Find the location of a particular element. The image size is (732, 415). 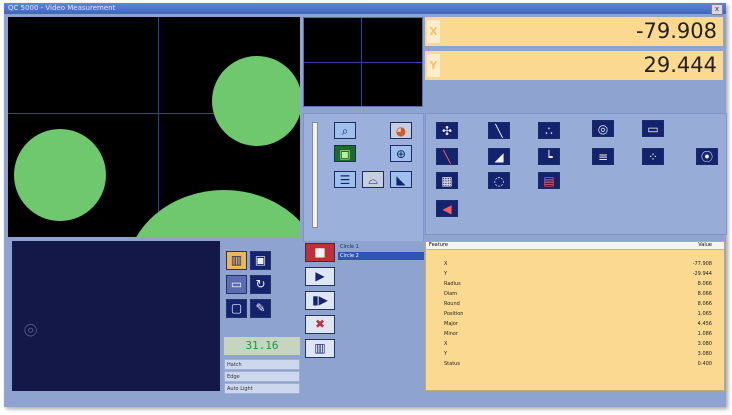

light-slider is located at coordinates (315, 175).